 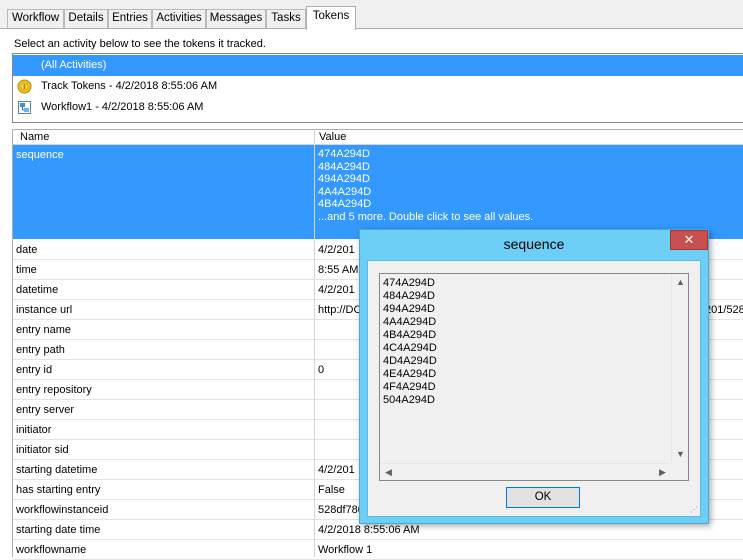 I want to click on token-value-tail: 201/528, so click(x=724, y=310).